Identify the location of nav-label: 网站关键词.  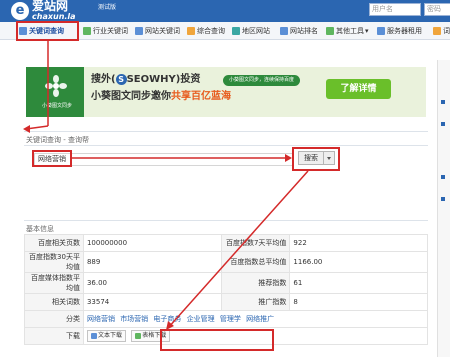
(162, 31).